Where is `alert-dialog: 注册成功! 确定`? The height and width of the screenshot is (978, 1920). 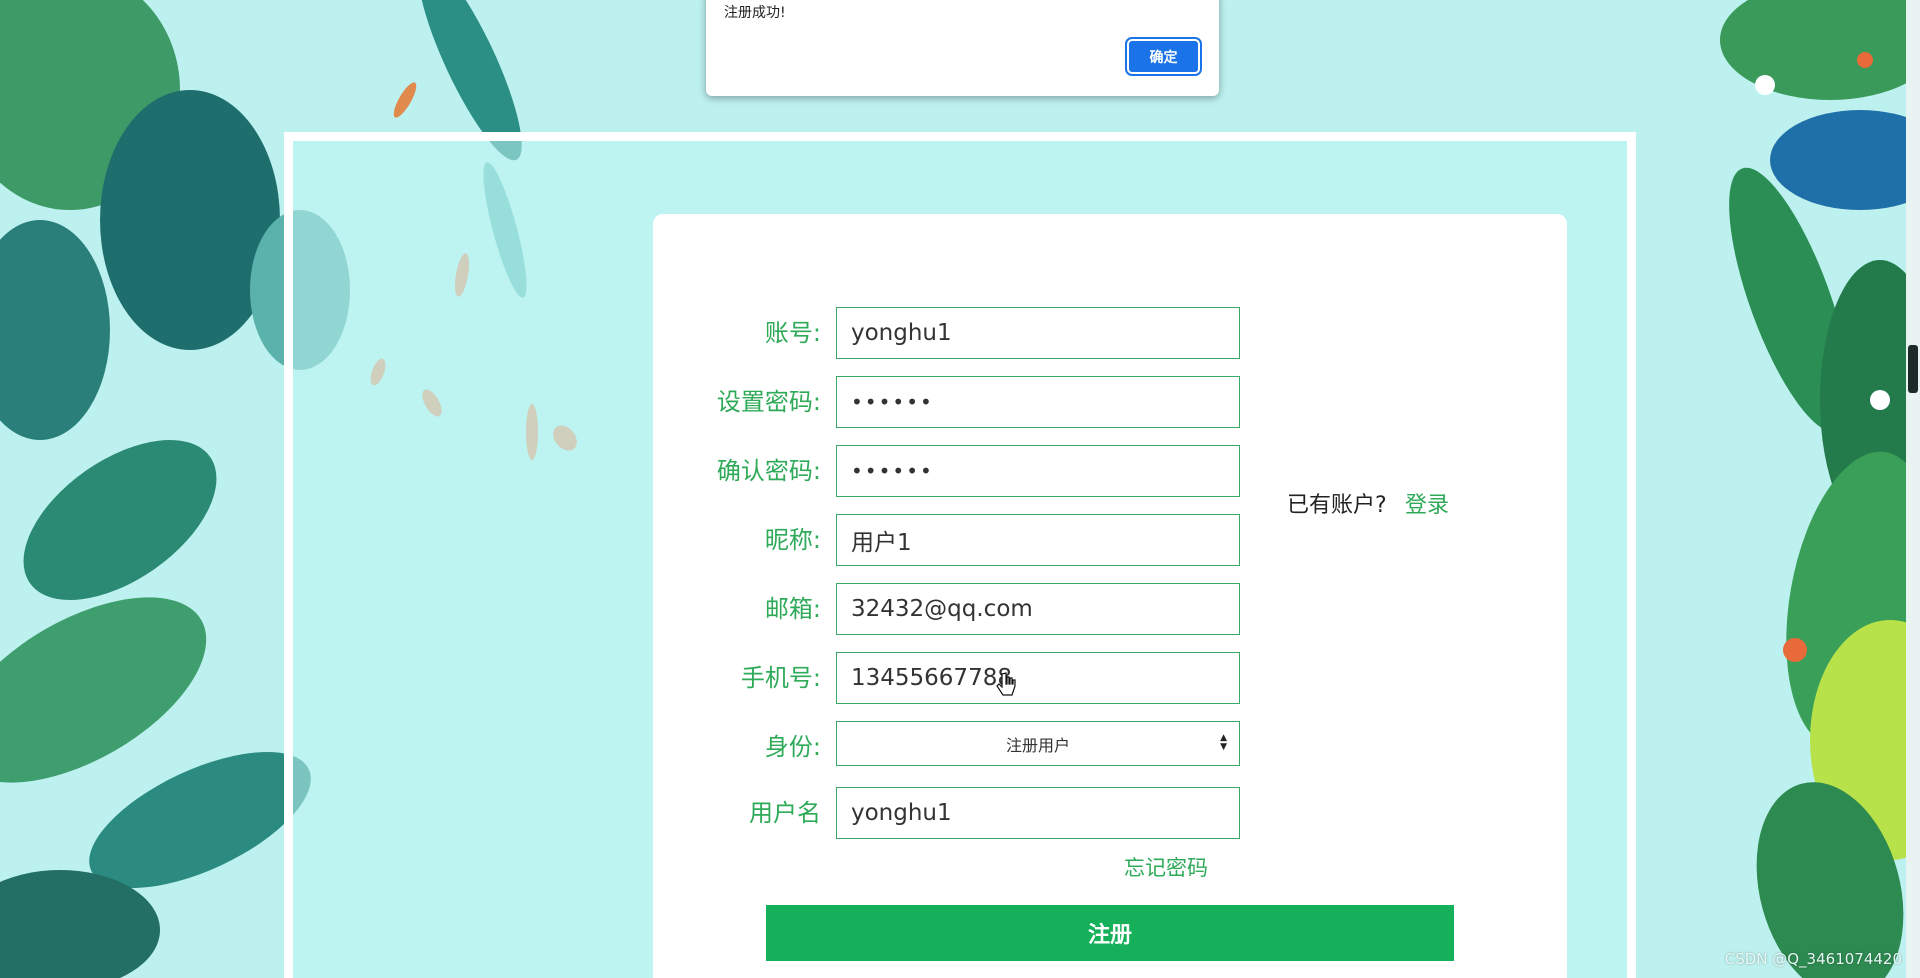 alert-dialog: 注册成功! 确定 is located at coordinates (962, 48).